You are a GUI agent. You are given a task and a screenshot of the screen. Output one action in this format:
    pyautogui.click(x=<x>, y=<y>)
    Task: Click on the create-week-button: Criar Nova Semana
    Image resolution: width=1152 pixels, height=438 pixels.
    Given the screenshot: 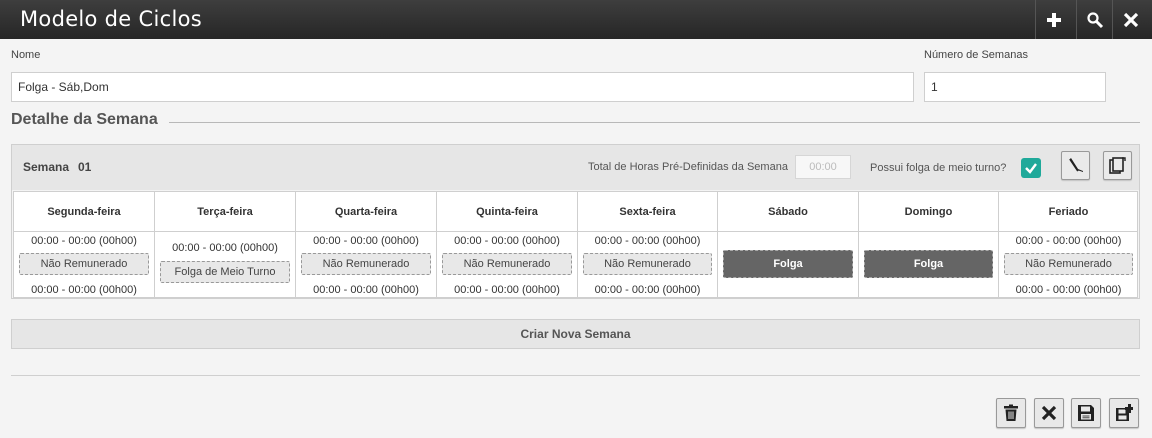 What is the action you would take?
    pyautogui.click(x=575, y=334)
    